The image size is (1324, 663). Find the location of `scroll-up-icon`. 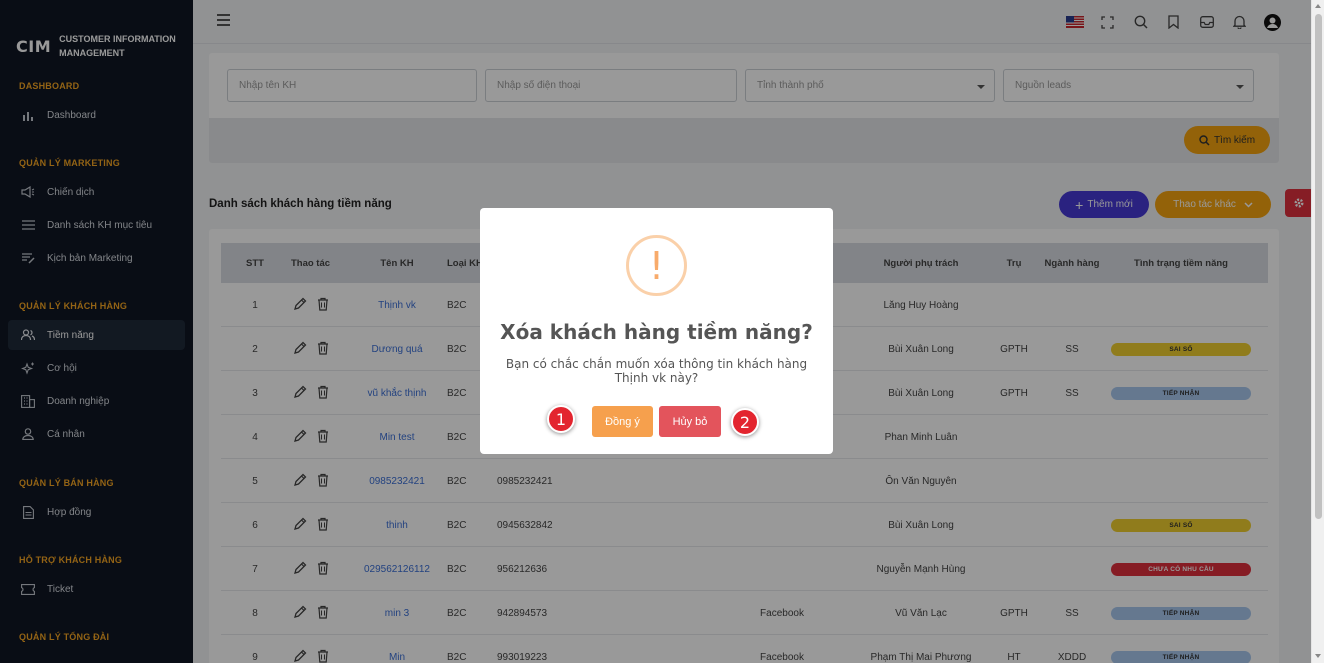

scroll-up-icon is located at coordinates (1318, 6).